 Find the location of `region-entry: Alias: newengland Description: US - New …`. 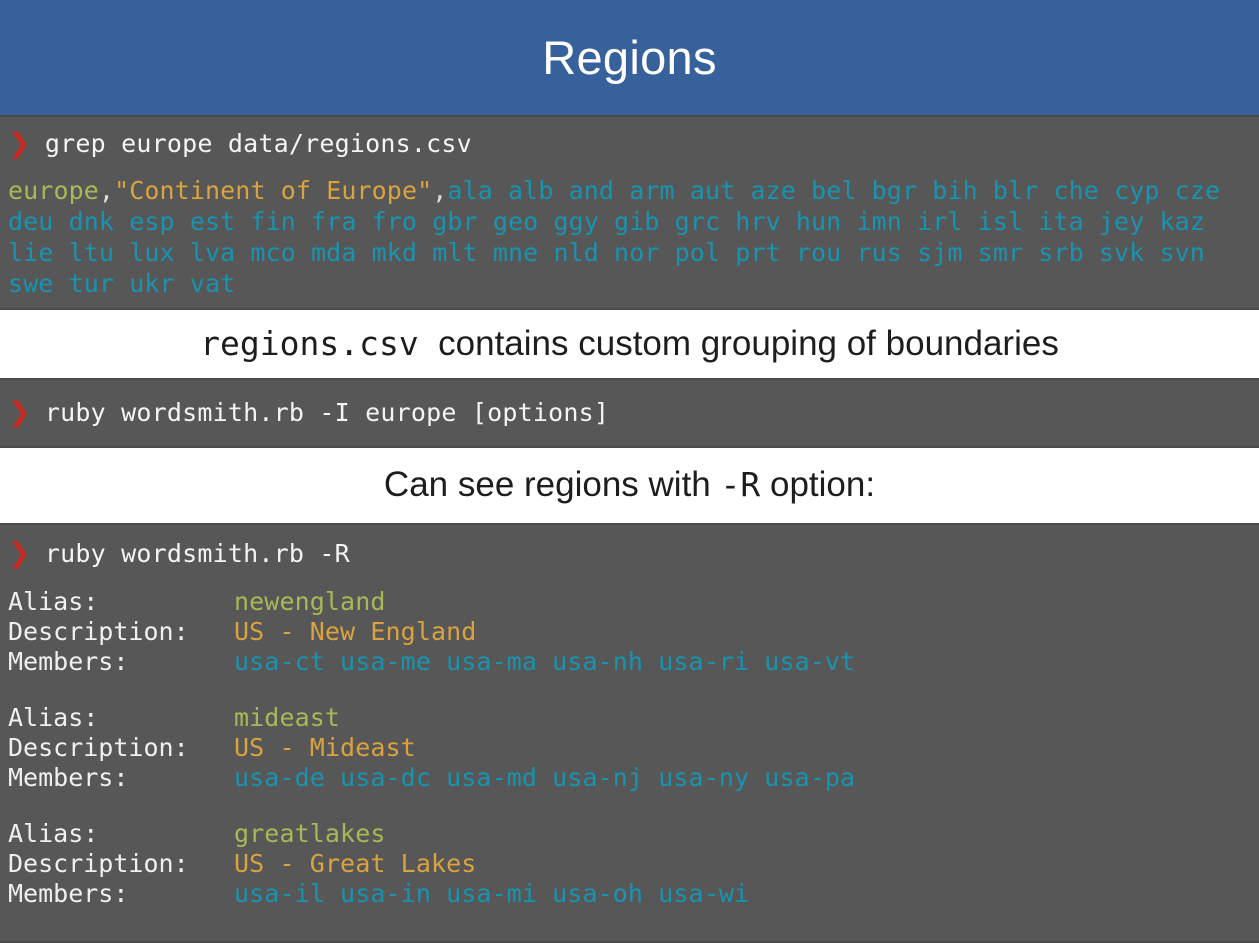

region-entry: Alias: newengland Description: US - New … is located at coordinates (633, 632).